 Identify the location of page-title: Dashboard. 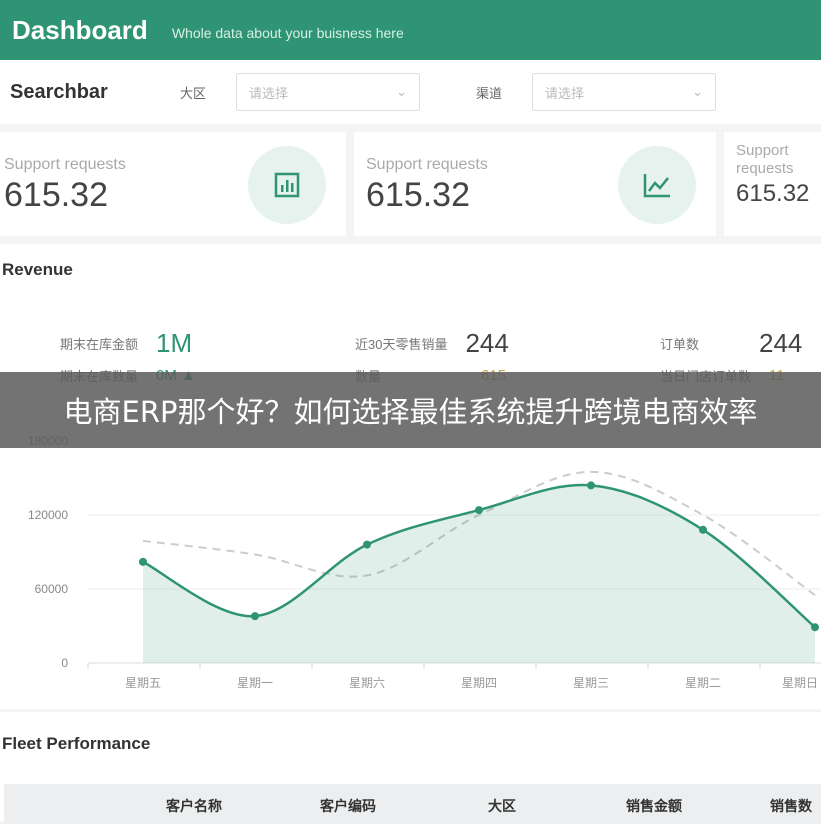
(80, 29).